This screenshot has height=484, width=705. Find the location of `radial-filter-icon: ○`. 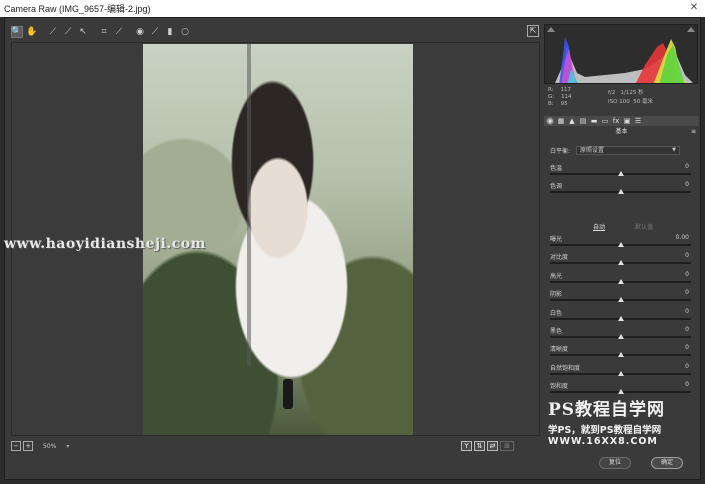

radial-filter-icon: ○ is located at coordinates (185, 32).